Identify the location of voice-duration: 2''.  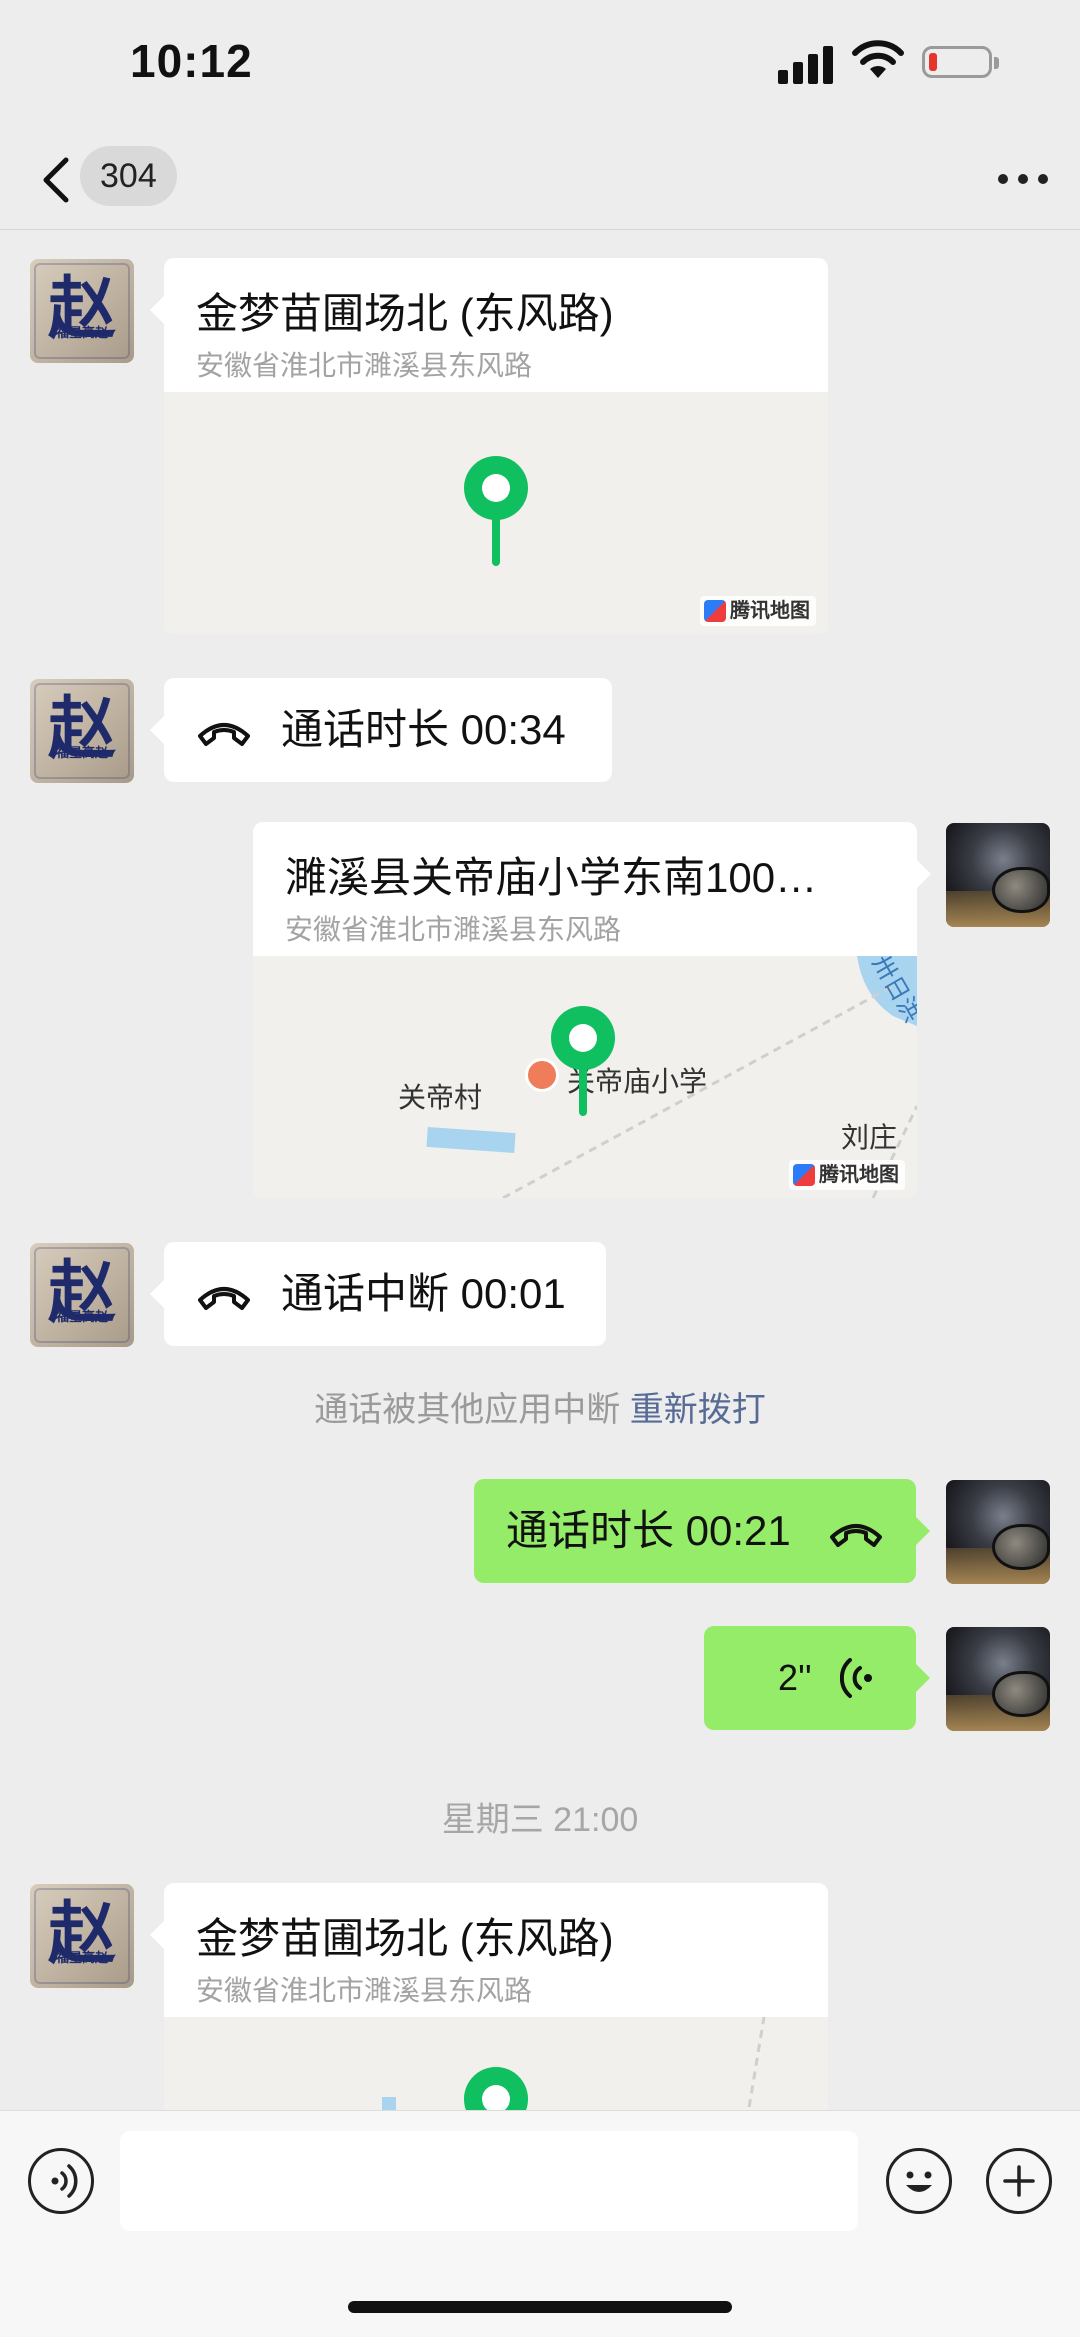
(795, 1677).